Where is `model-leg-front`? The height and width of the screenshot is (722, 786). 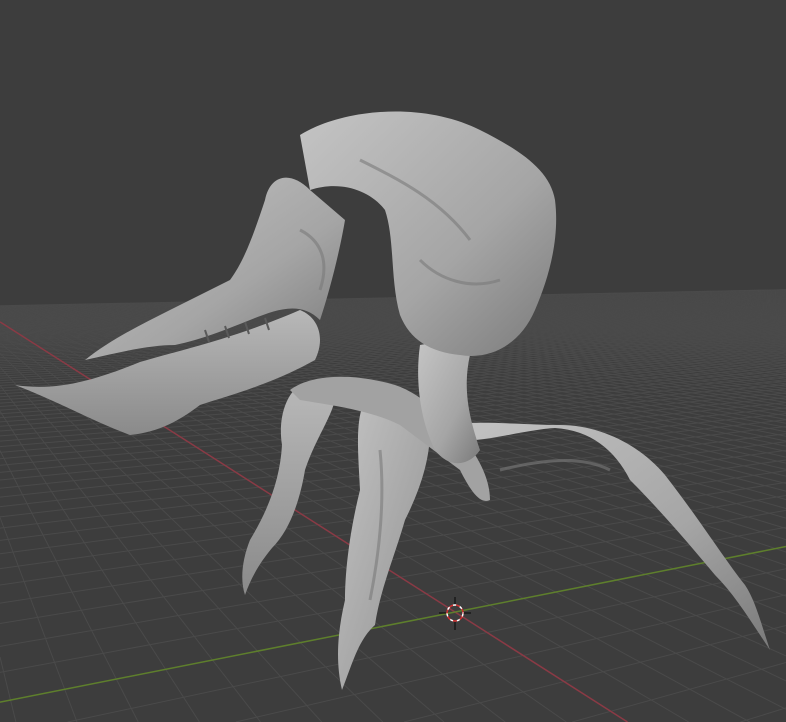
model-leg-front is located at coordinates (384, 543).